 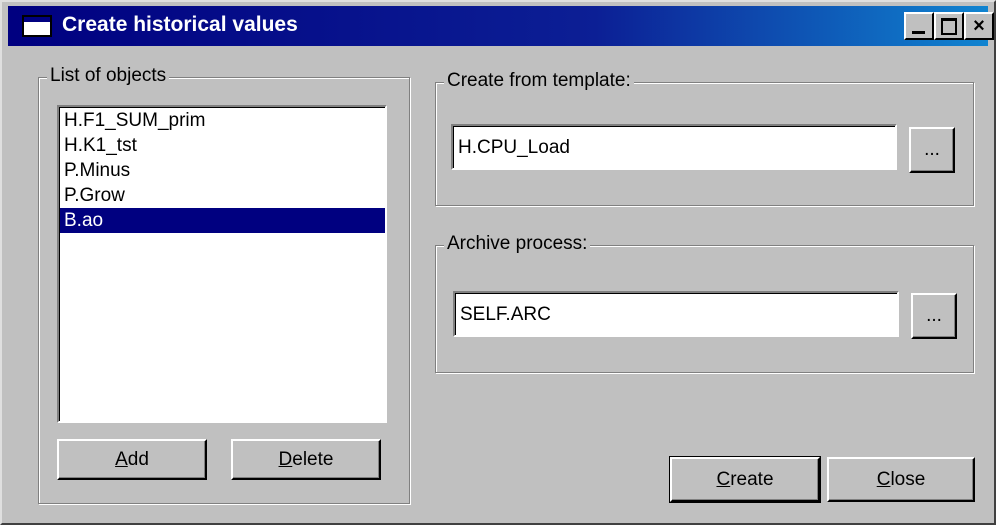 I want to click on create-label: reate, so click(x=752, y=479).